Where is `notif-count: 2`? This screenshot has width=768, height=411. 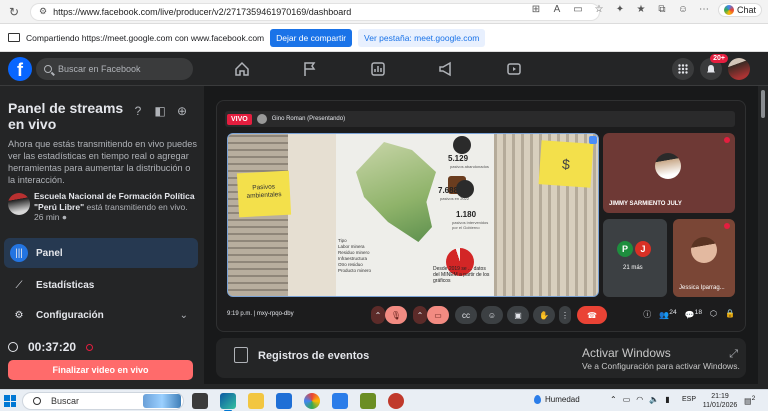
notif-count: 2 is located at coordinates (753, 398).